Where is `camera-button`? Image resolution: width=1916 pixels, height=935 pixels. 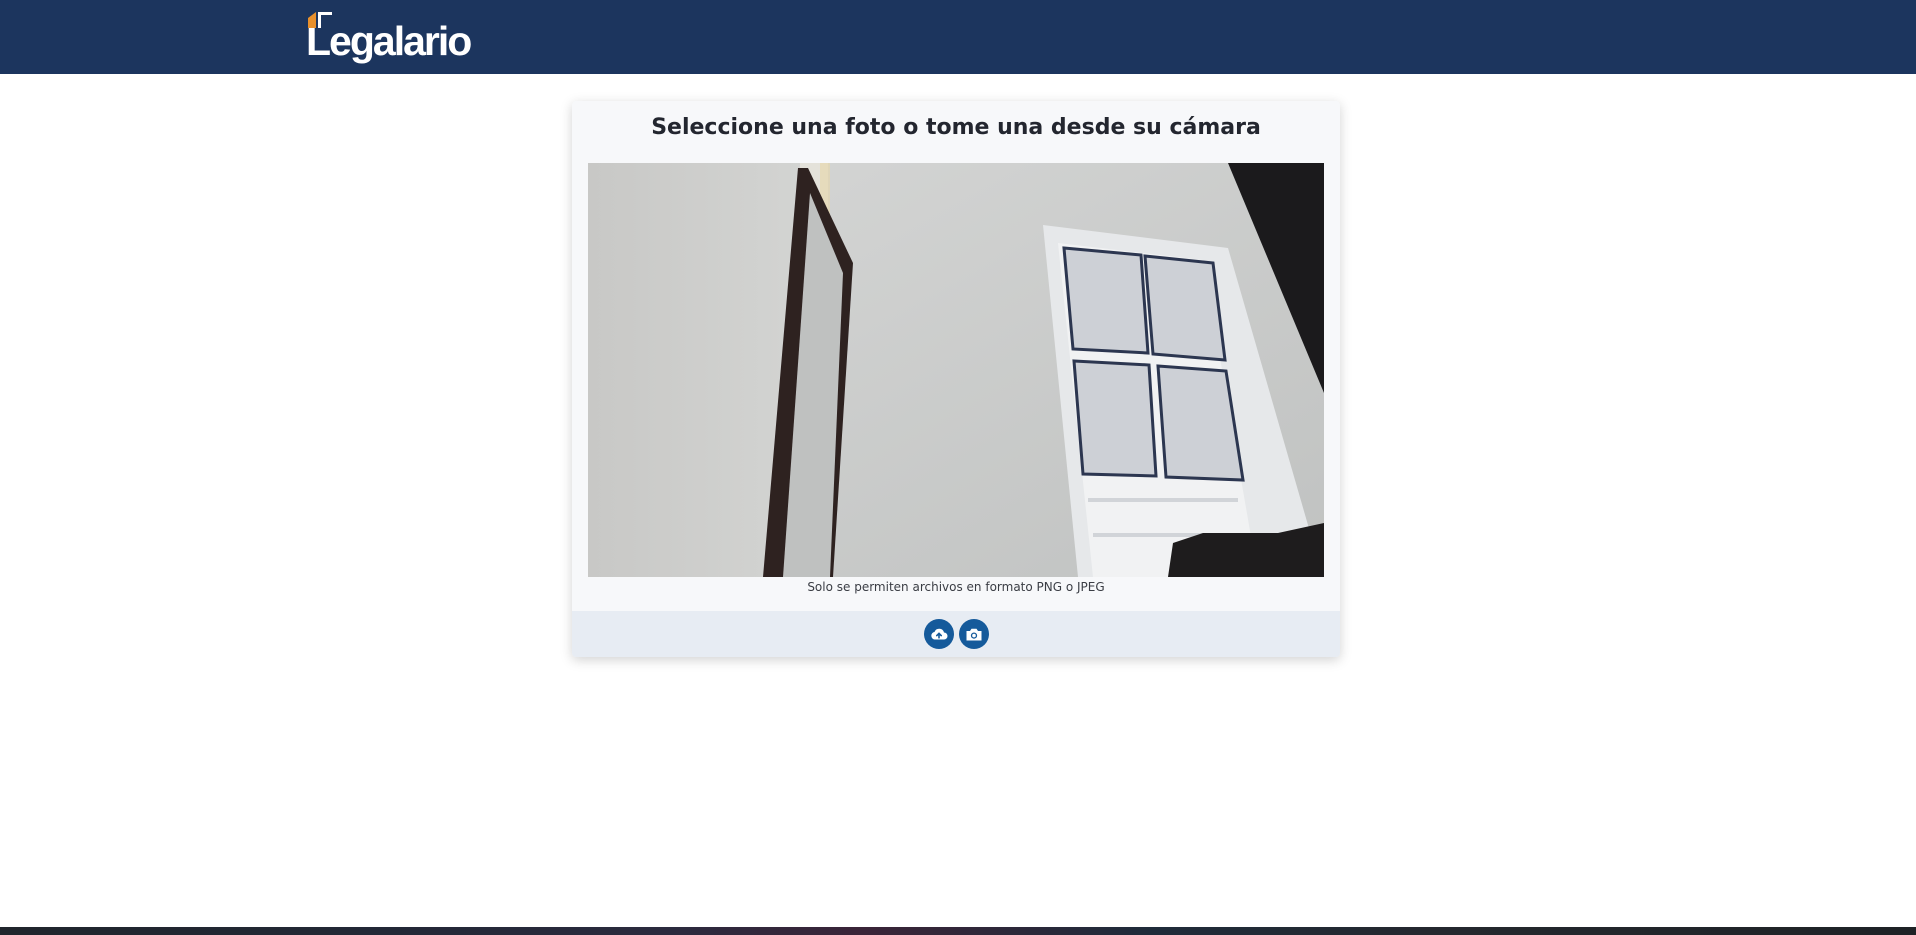 camera-button is located at coordinates (973, 634).